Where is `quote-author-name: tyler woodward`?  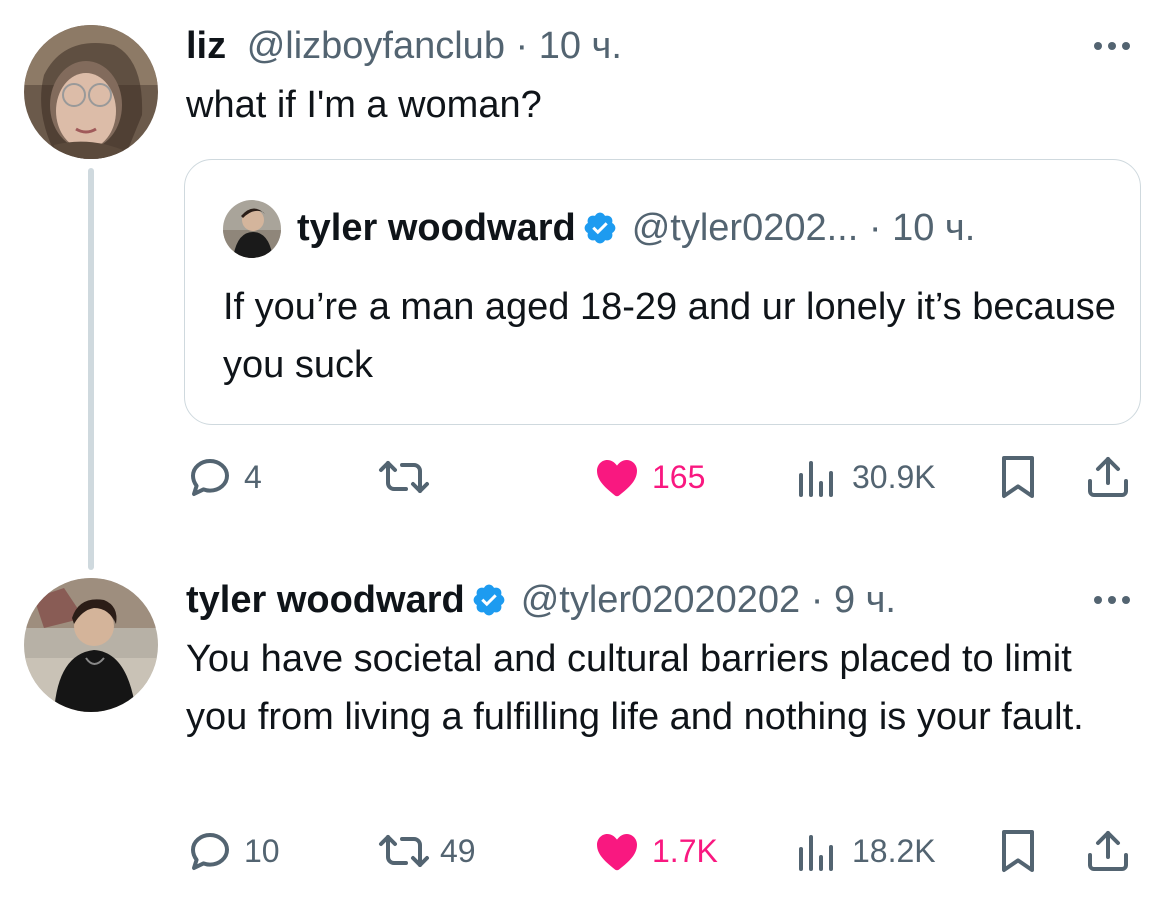 quote-author-name: tyler woodward is located at coordinates (436, 228).